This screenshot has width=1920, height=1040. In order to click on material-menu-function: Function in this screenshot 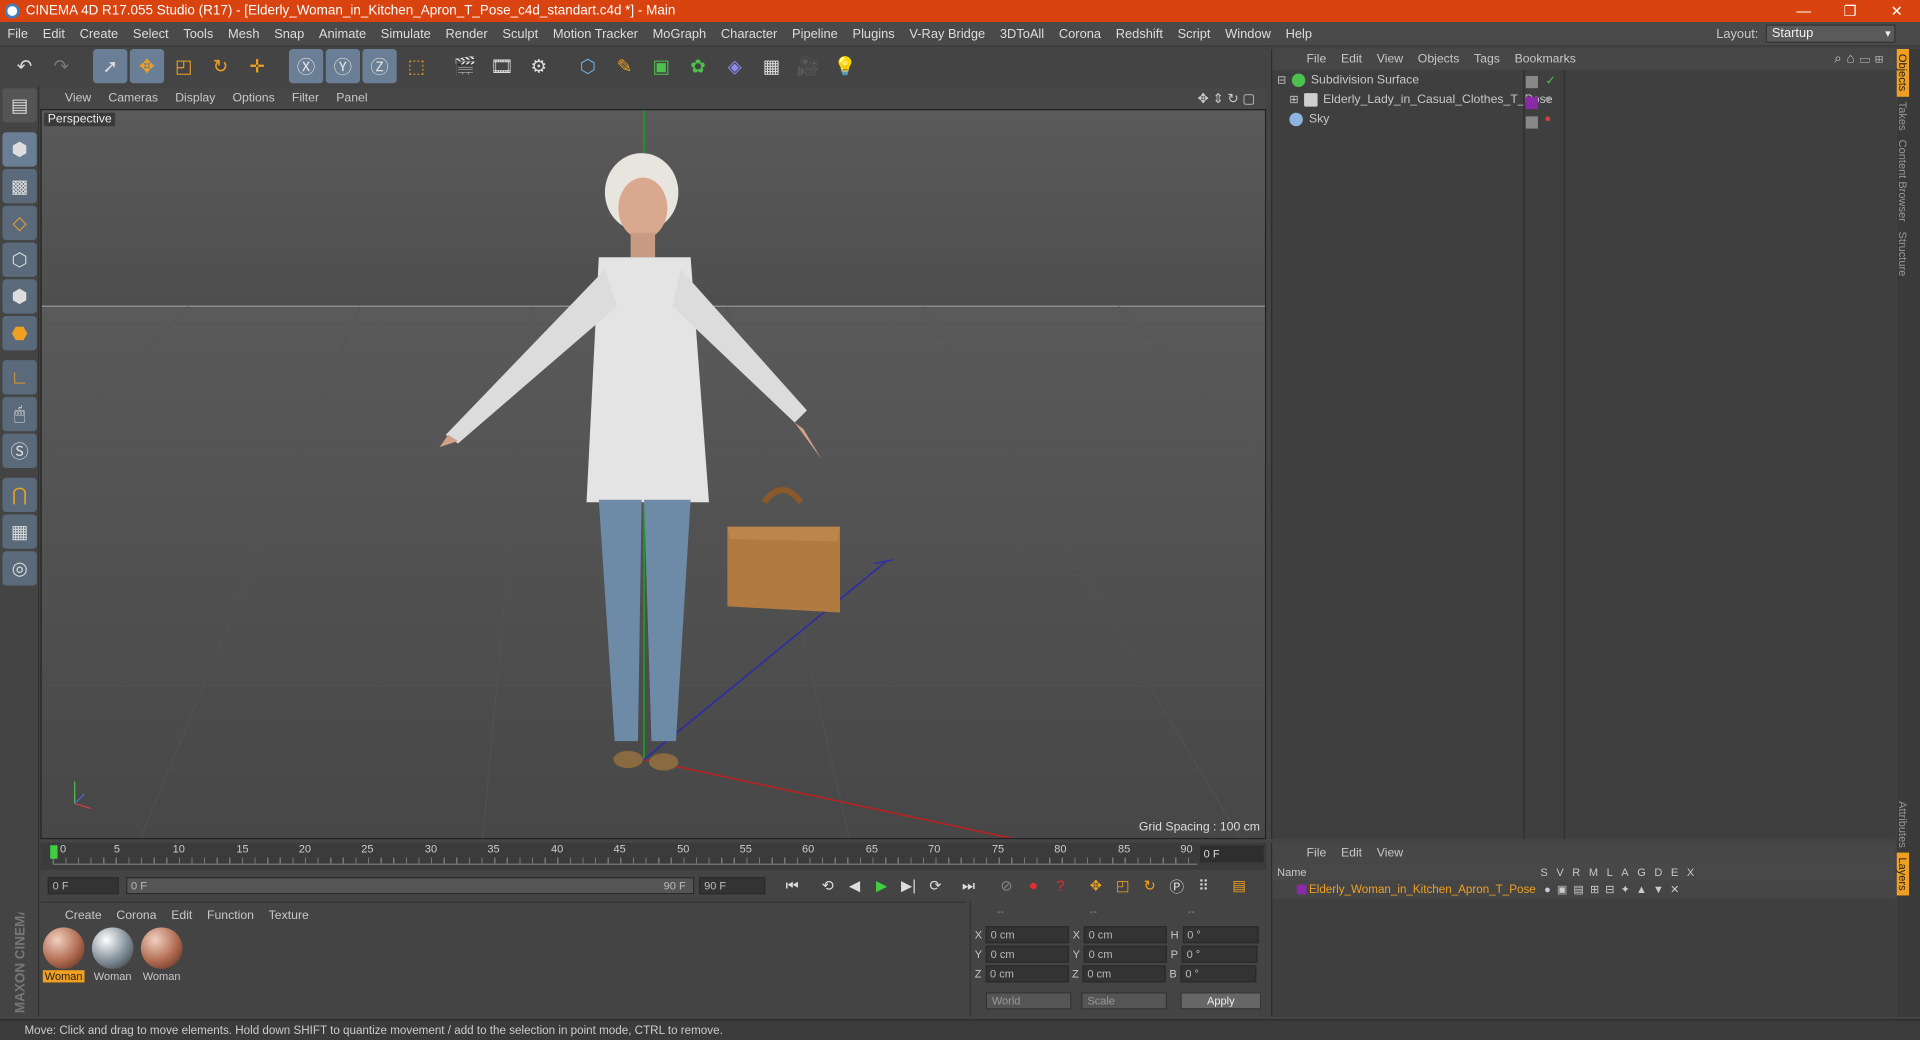, I will do `click(230, 914)`.